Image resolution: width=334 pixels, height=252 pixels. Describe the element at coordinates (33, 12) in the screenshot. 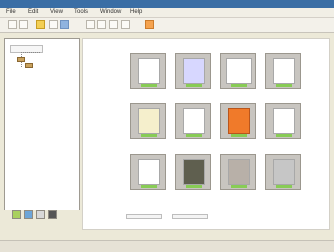

I see `menu-edit: Edit` at that location.